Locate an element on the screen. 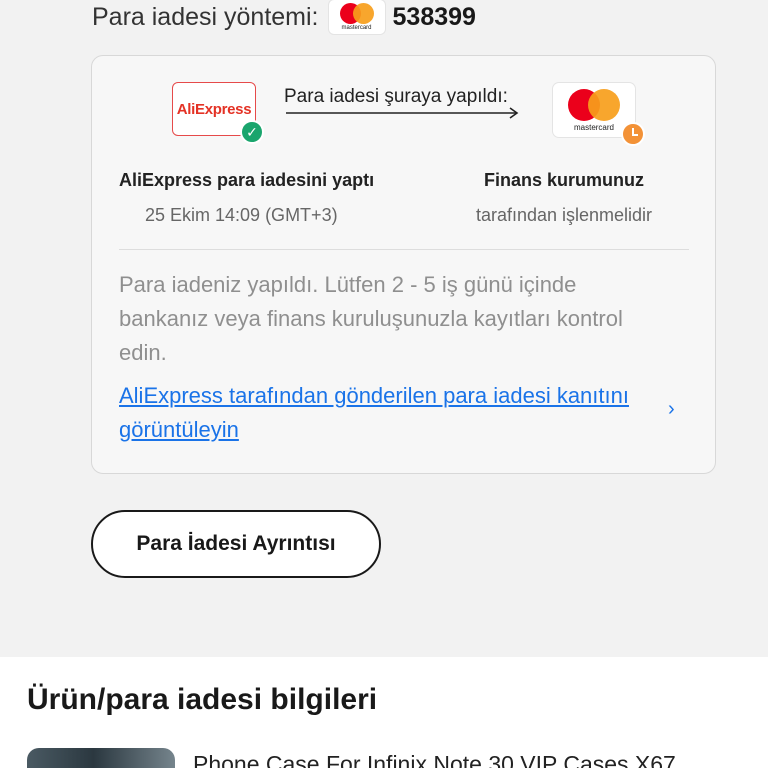  bank-status-title: Finans kurumunuz is located at coordinates (563, 180).